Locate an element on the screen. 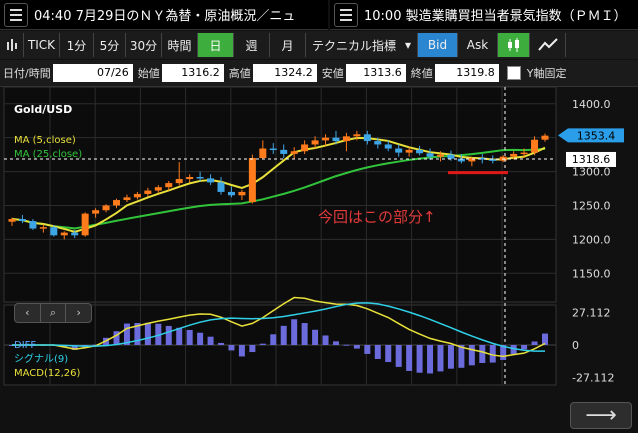 The height and width of the screenshot is (433, 638). technical-dropdown: テクニカル指標 ▾ is located at coordinates (362, 45).